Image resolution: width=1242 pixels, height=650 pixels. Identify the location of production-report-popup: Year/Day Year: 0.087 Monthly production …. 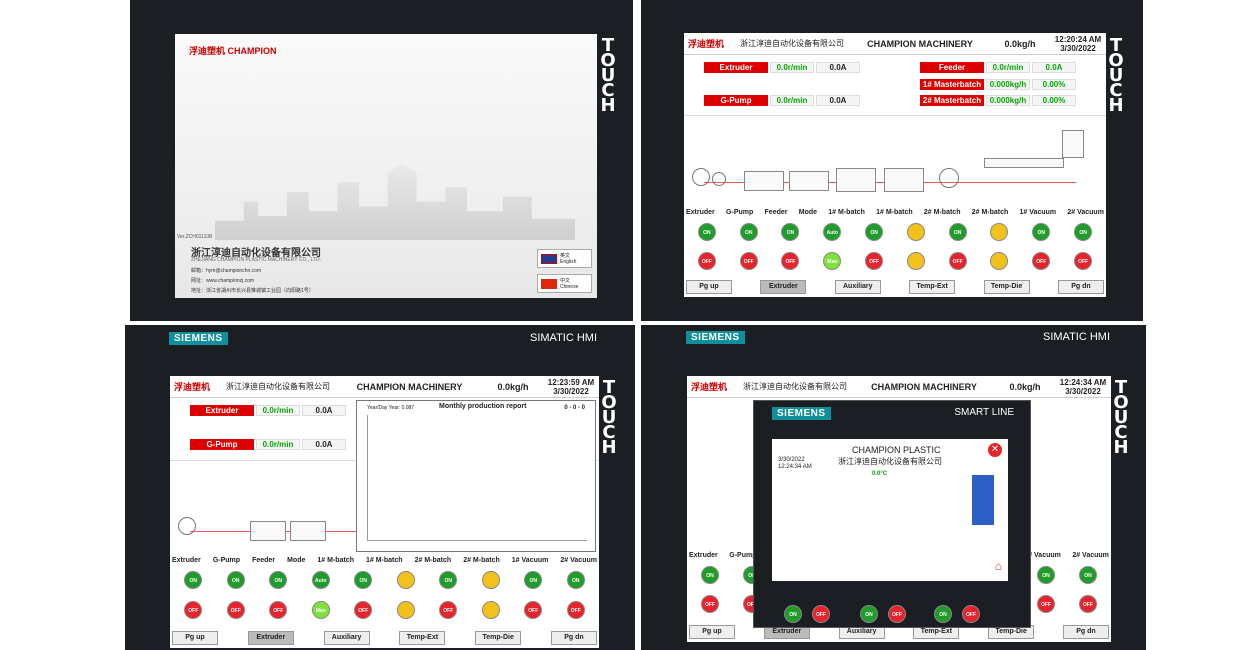
(476, 476).